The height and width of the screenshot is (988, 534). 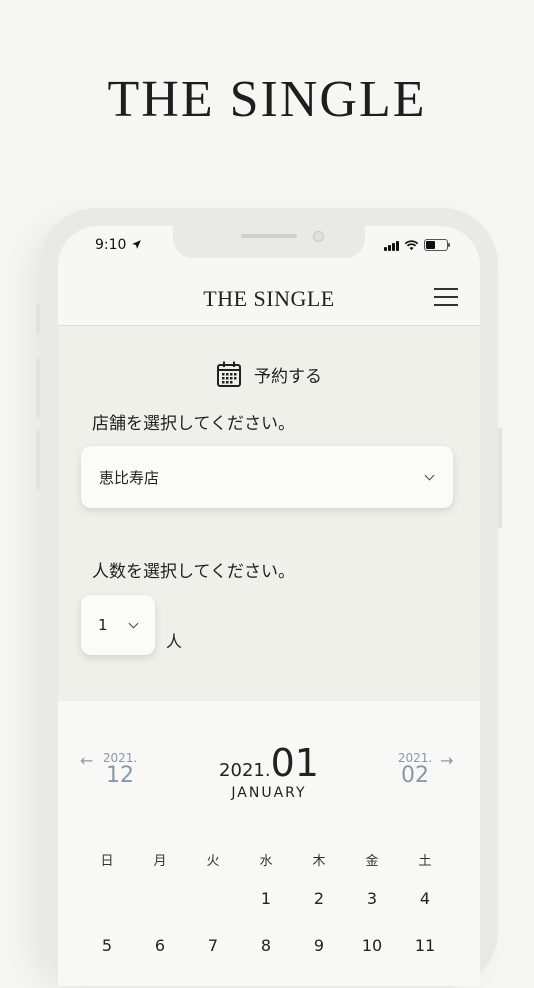 What do you see at coordinates (446, 297) in the screenshot?
I see `hamburger-menu-icon` at bounding box center [446, 297].